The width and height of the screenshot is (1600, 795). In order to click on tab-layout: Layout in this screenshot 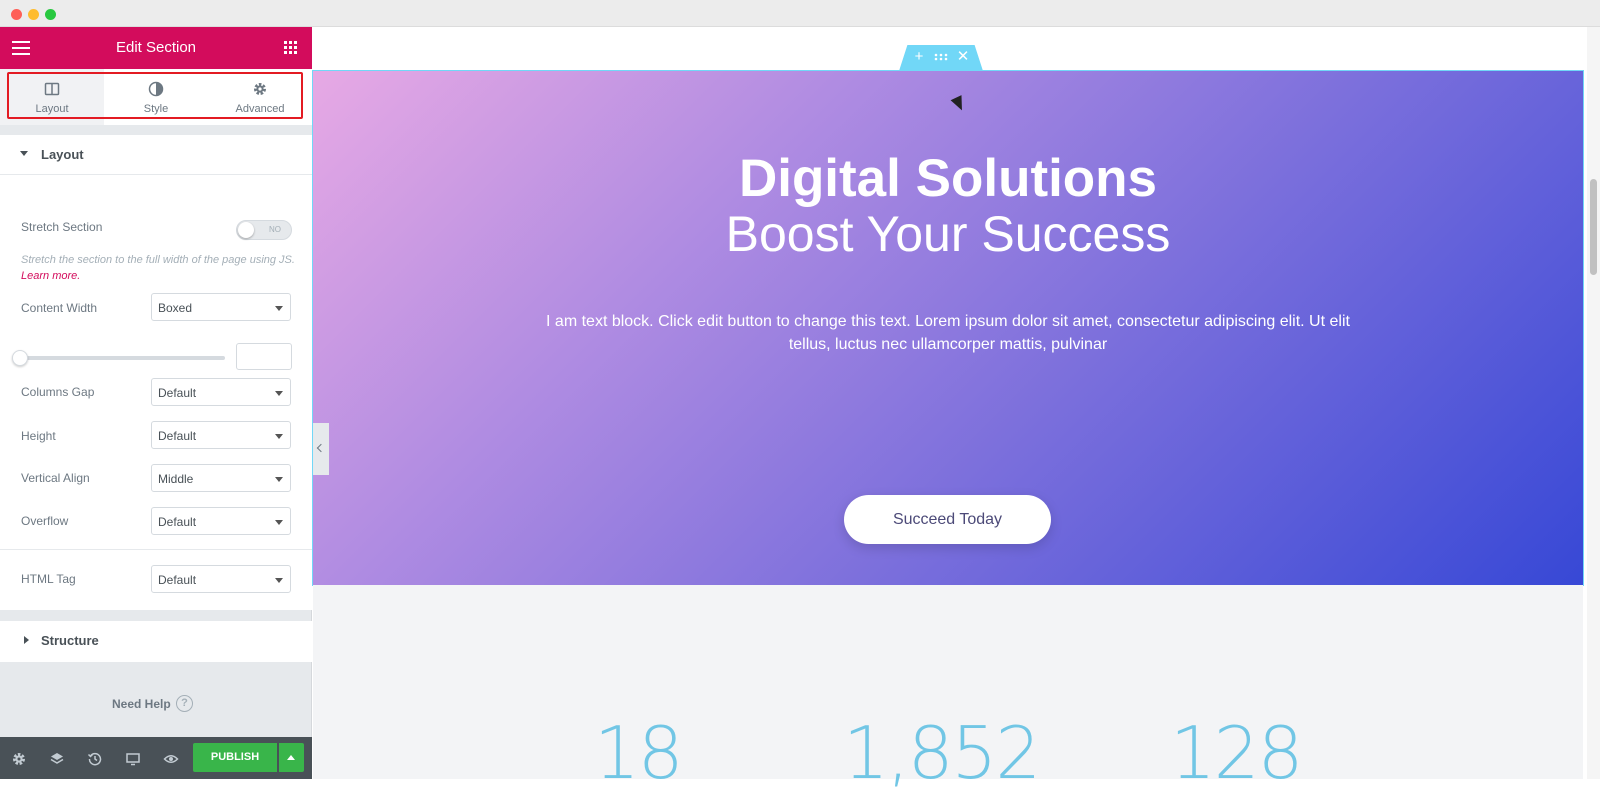, I will do `click(52, 99)`.